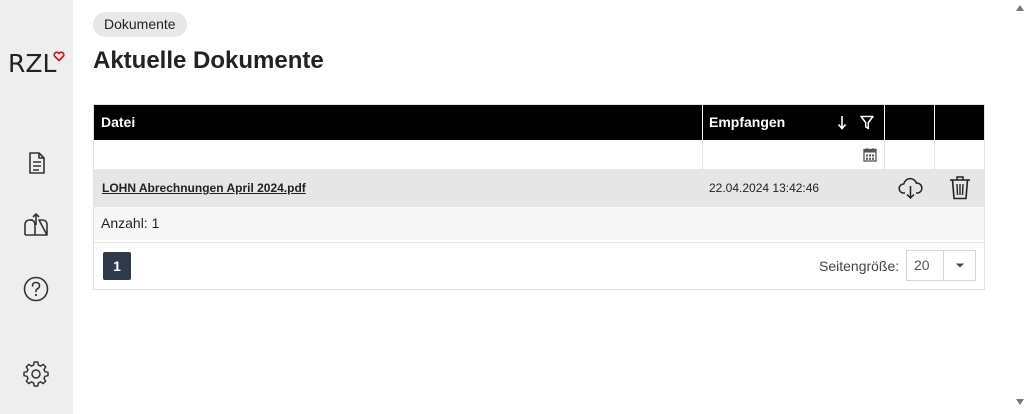 This screenshot has width=1027, height=414. What do you see at coordinates (140, 24) in the screenshot?
I see `breadcrumb: Dokumente` at bounding box center [140, 24].